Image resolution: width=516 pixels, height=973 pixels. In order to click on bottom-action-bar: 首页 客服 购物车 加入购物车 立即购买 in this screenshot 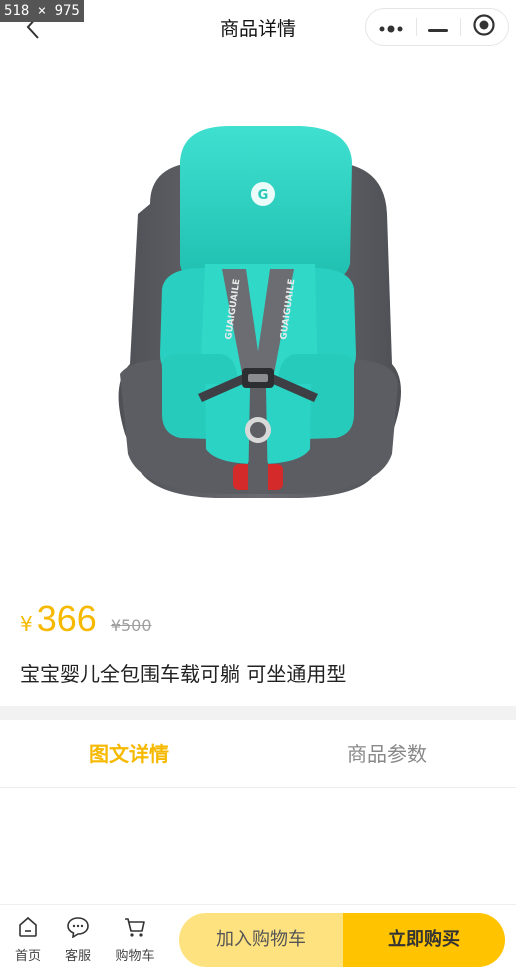, I will do `click(258, 938)`.